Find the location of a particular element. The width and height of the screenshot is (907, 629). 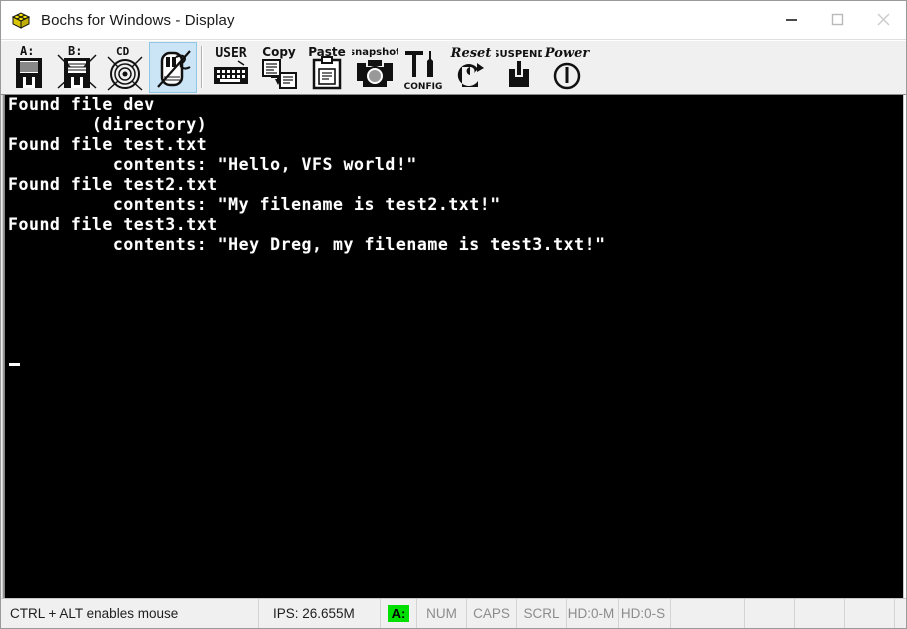

svg-text: SUSPEND is located at coordinates (519, 54).